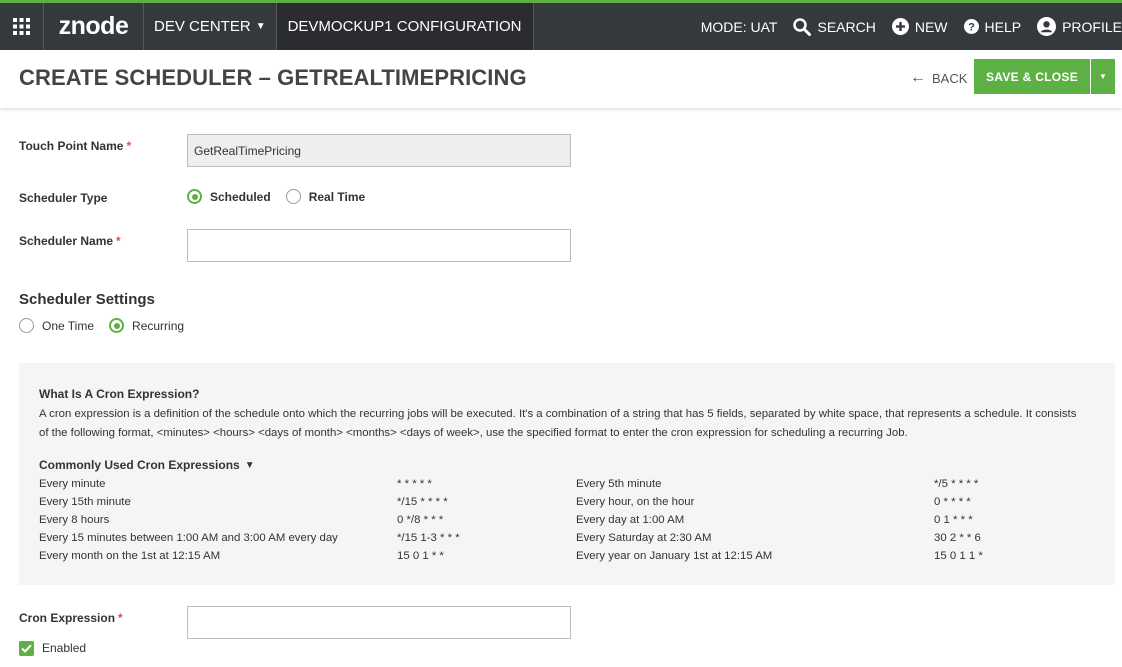  Describe the element at coordinates (1092, 26) in the screenshot. I see `profile-label: PROFILE` at that location.